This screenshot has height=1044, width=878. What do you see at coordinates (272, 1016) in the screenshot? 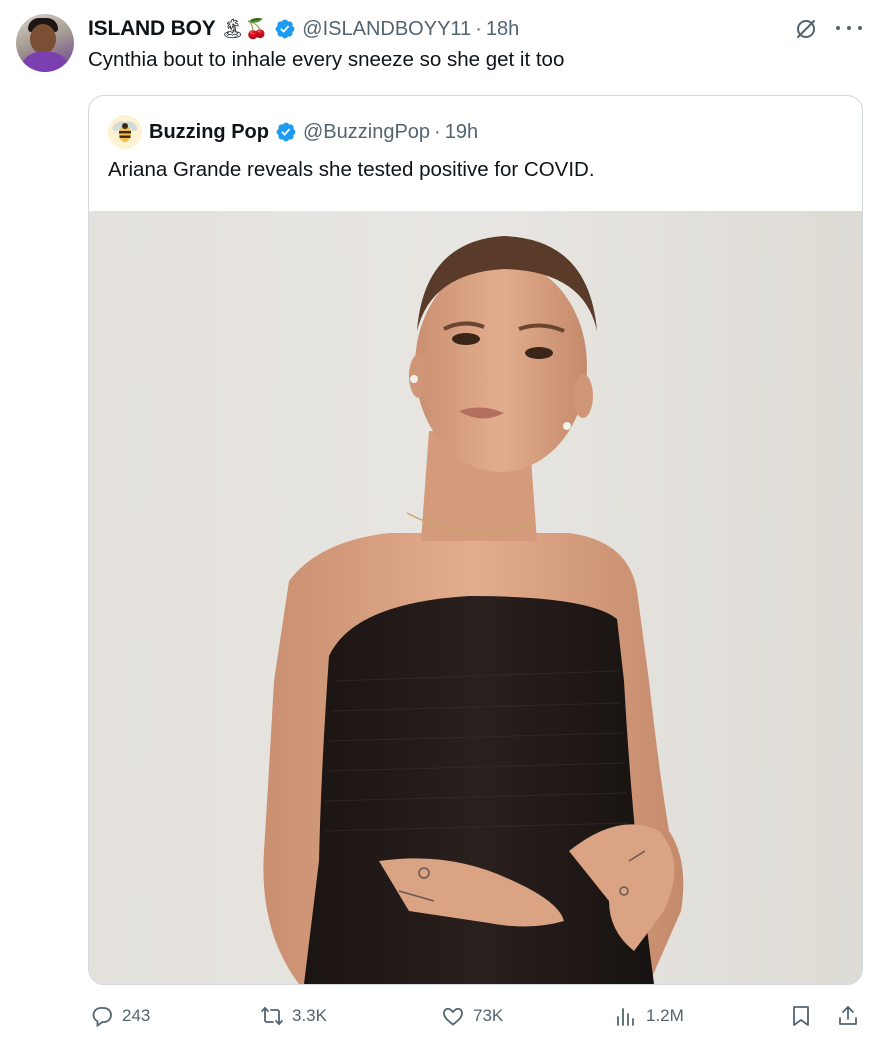
I see `repost-icon` at bounding box center [272, 1016].